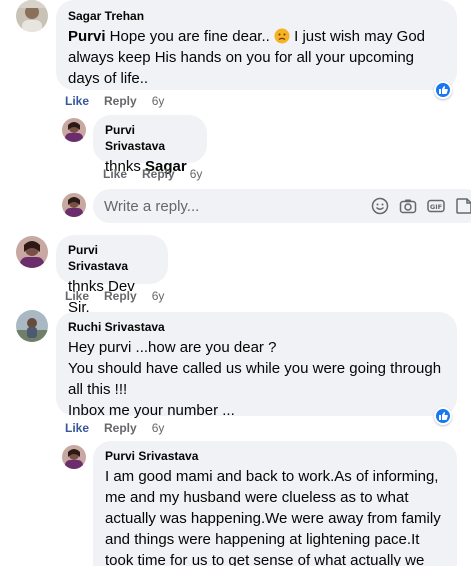 The width and height of the screenshot is (471, 566). What do you see at coordinates (380, 206) in the screenshot?
I see `emoji-icon` at bounding box center [380, 206].